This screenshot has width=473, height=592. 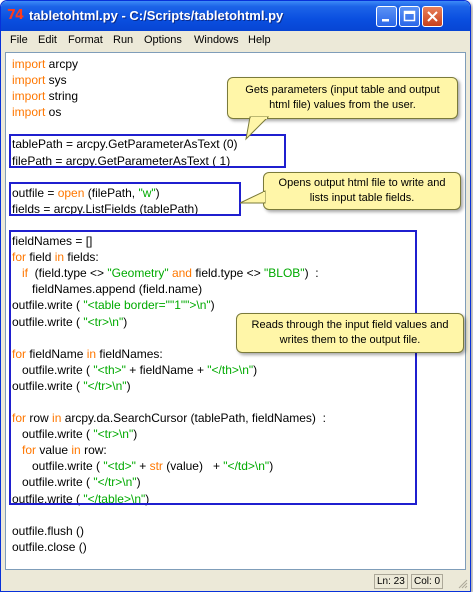 I want to click on menu-edit: Edit, so click(x=47, y=40).